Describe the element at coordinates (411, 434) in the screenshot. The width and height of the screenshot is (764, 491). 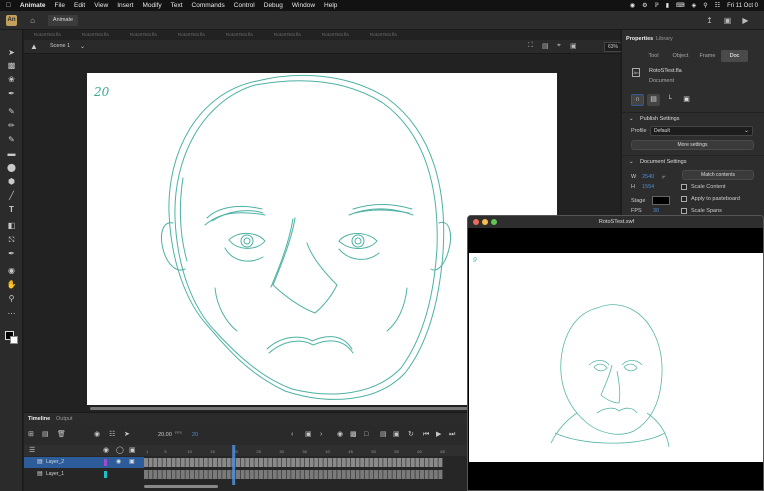
I see `loop-playback-icon: ↻` at that location.